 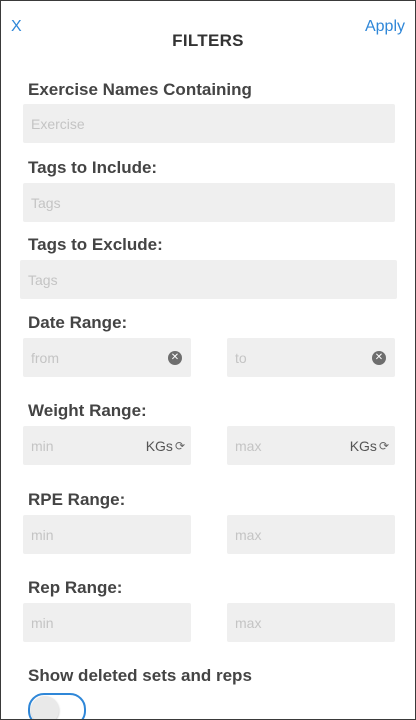 I want to click on weight-min-placeholder: min, so click(x=42, y=445).